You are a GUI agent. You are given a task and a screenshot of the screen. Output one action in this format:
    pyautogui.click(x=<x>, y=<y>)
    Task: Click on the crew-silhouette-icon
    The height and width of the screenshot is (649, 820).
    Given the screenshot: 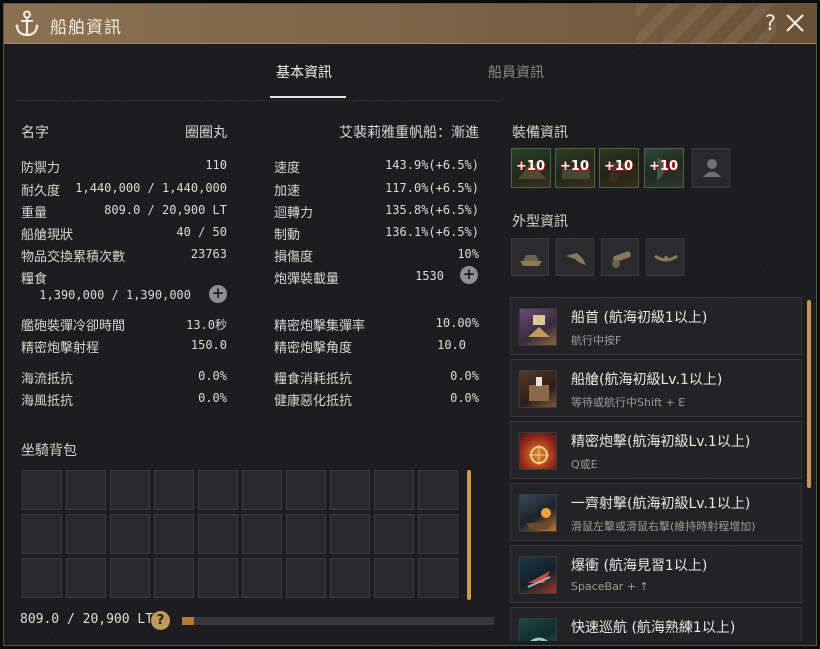 What is the action you would take?
    pyautogui.click(x=712, y=168)
    